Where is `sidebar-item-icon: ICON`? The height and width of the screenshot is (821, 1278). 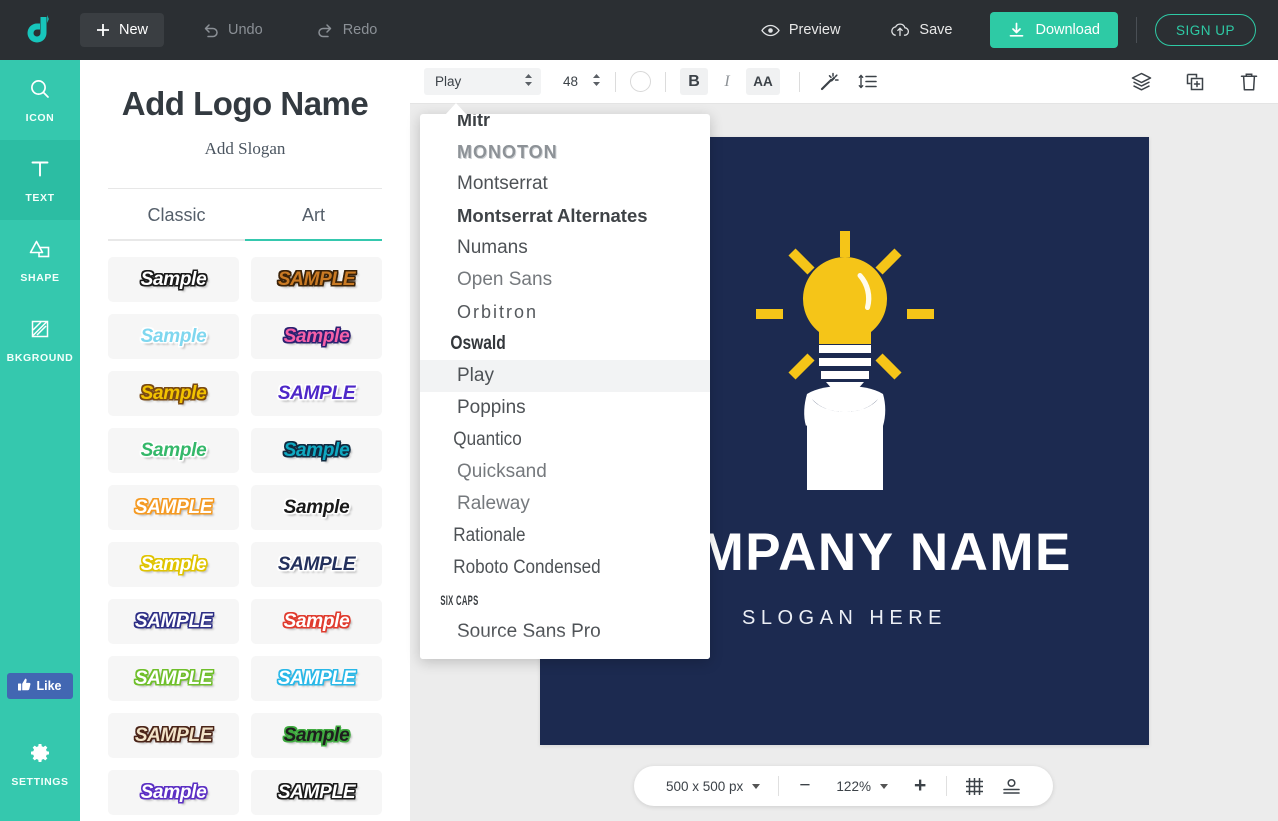 sidebar-item-icon: ICON is located at coordinates (40, 100).